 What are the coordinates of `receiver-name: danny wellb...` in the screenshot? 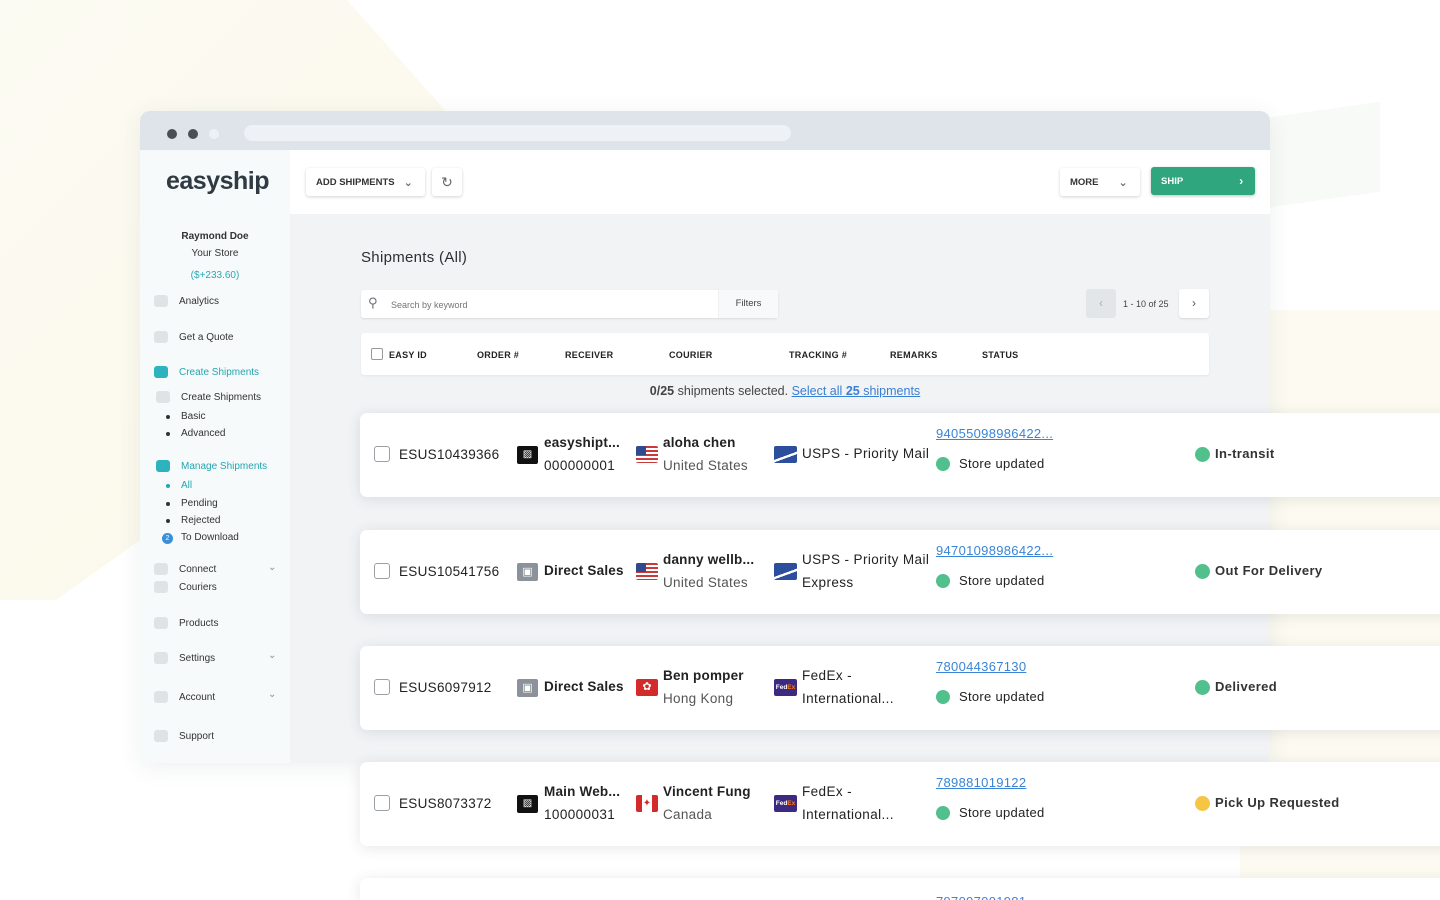 It's located at (709, 559).